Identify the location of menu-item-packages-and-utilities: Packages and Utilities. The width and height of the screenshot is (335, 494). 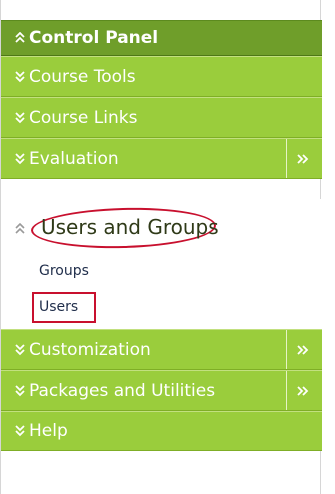
(161, 390).